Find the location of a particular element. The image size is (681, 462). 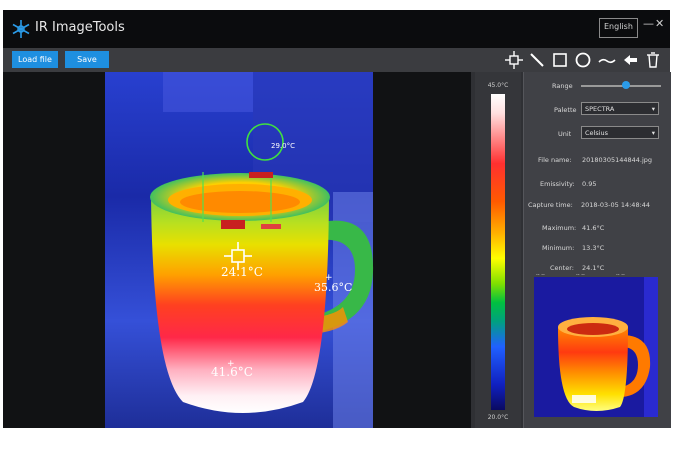

palette-label: Palette is located at coordinates (565, 110).